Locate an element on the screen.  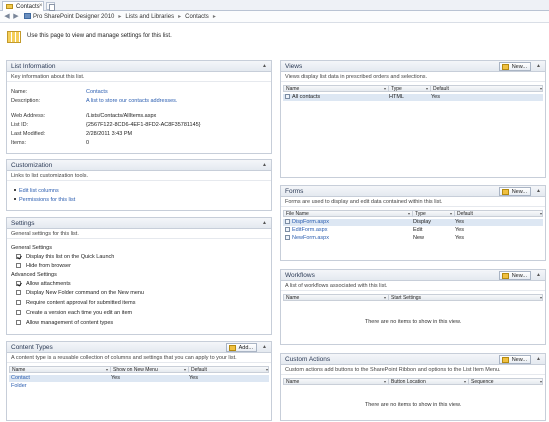
quick-launch-checkbox: Display this list on the Quick Launch is located at coordinates (65, 257).